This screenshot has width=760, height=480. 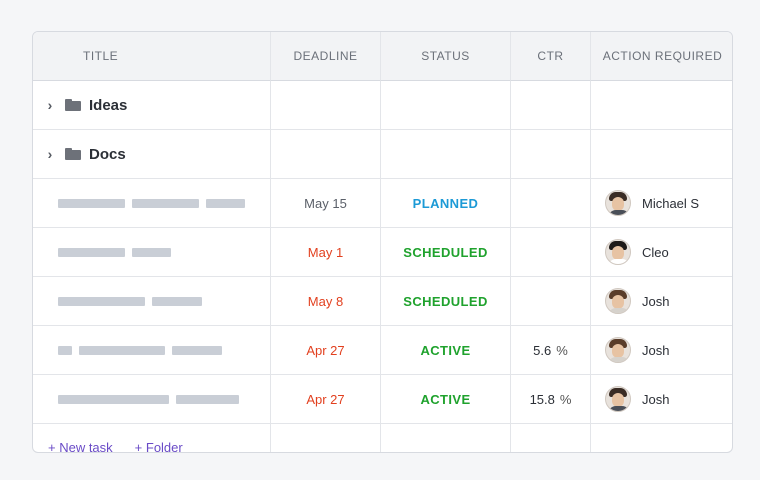 I want to click on ctr-value: 5.6, so click(x=542, y=350).